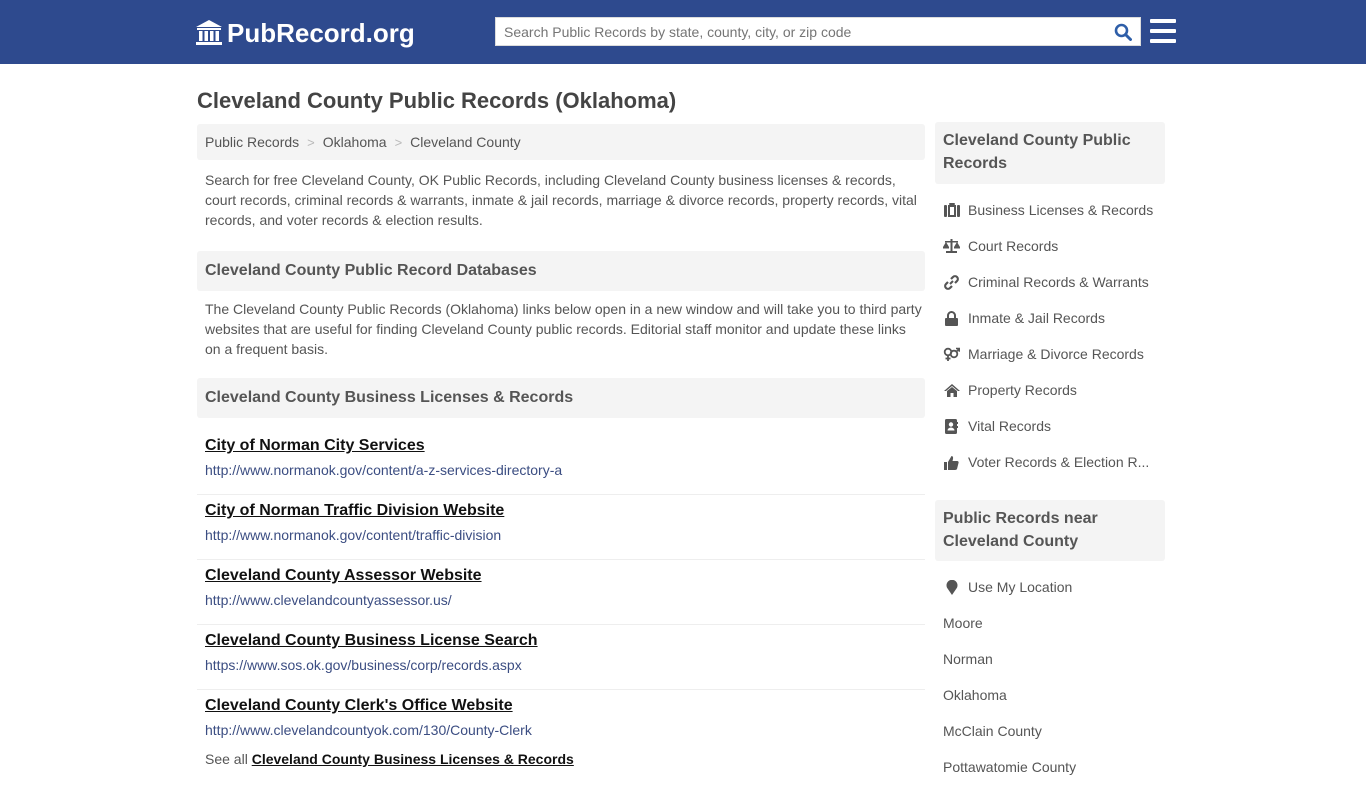 The width and height of the screenshot is (1366, 785). Describe the element at coordinates (1020, 587) in the screenshot. I see `use-my-location-label: Use My Location` at that location.